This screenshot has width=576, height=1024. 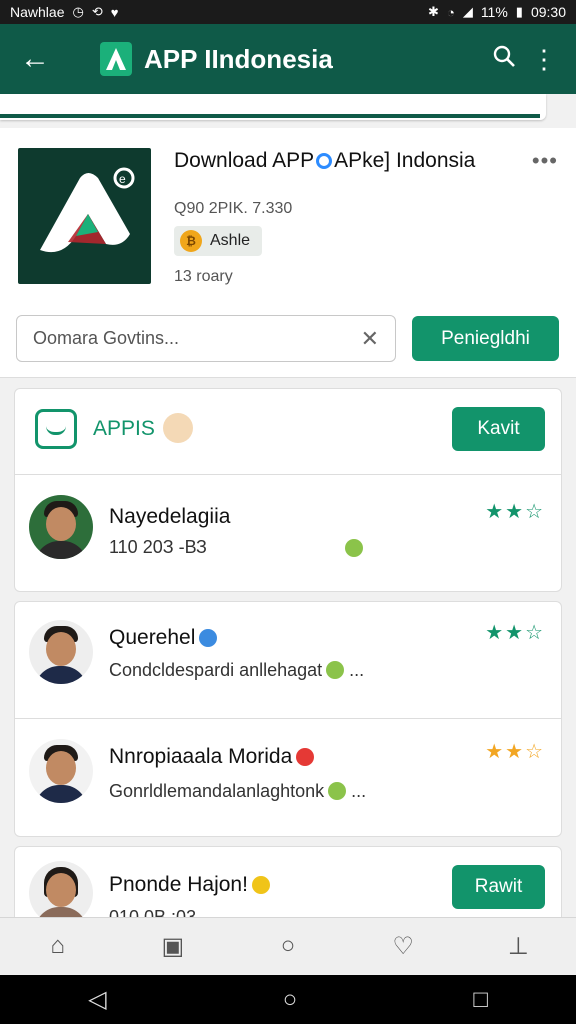 I want to click on clock-icon: ◷, so click(x=78, y=11).